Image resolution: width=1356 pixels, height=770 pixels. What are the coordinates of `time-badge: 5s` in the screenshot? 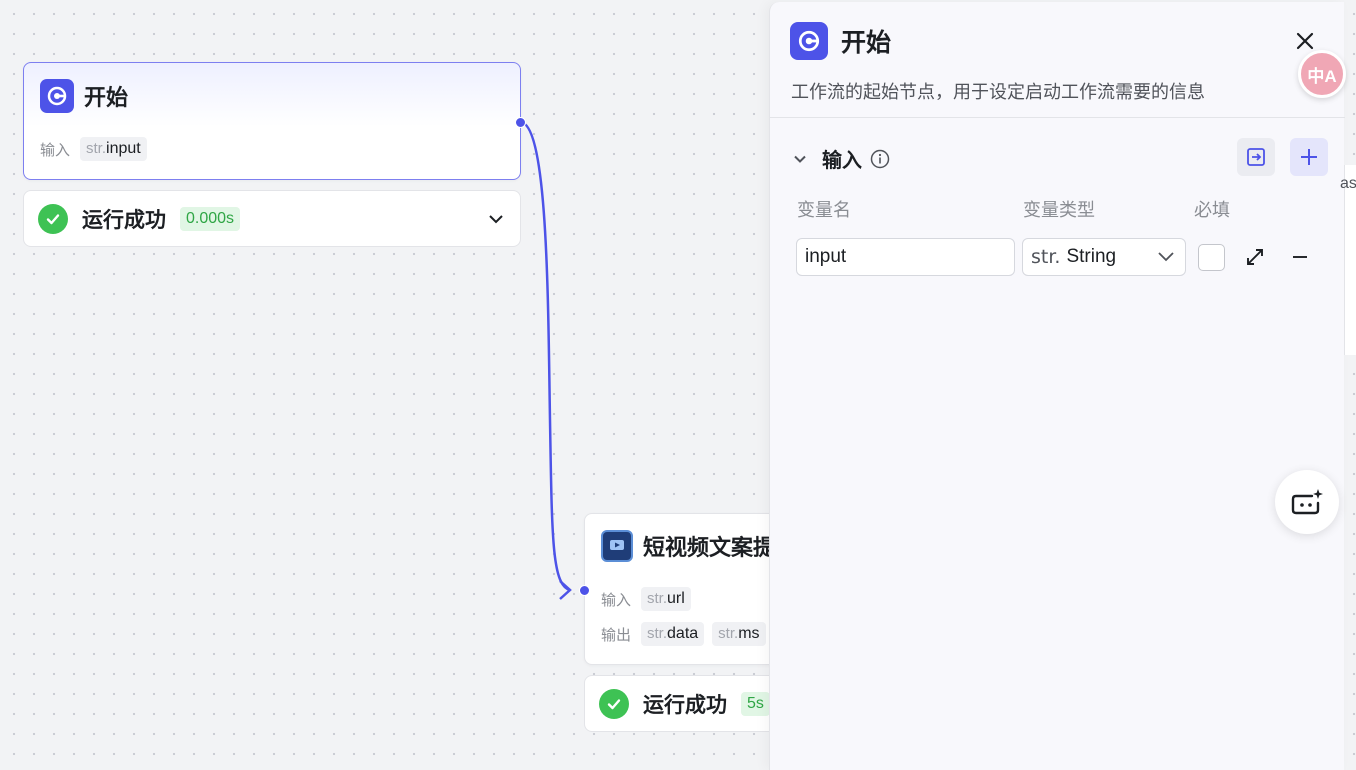 It's located at (755, 703).